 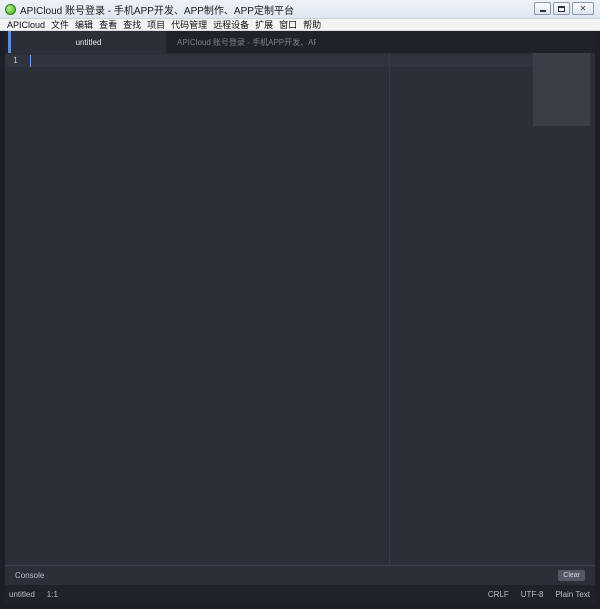 I want to click on window-frame-bottom, so click(x=300, y=606).